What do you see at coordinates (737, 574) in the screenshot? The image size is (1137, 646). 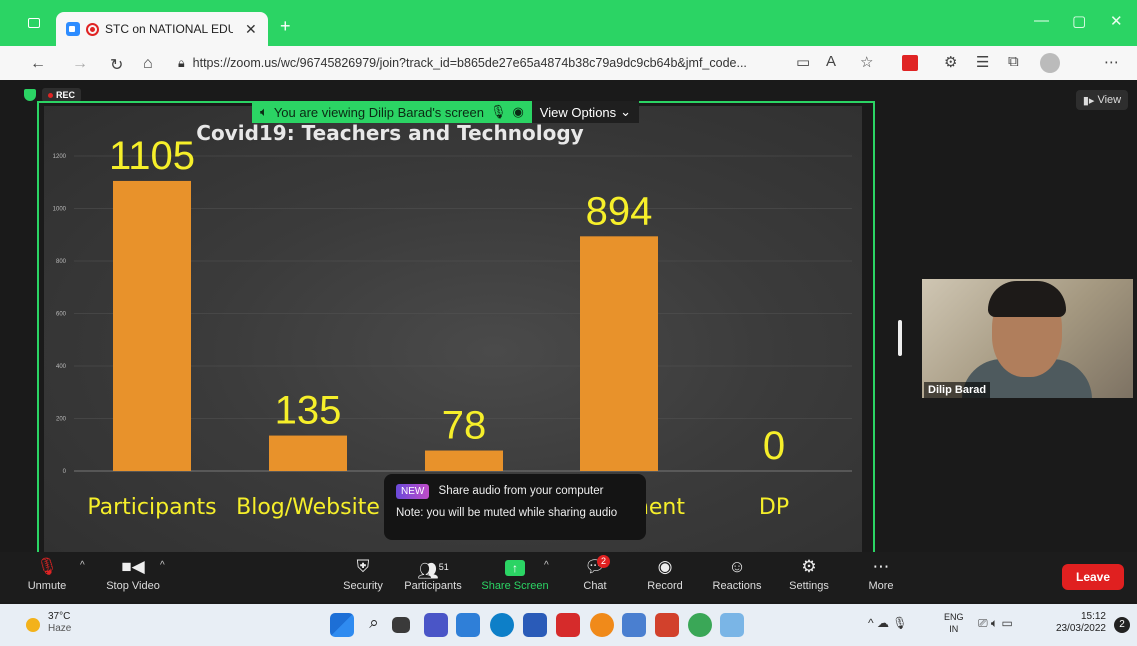 I see `reactions-button: ☺ Reactions` at bounding box center [737, 574].